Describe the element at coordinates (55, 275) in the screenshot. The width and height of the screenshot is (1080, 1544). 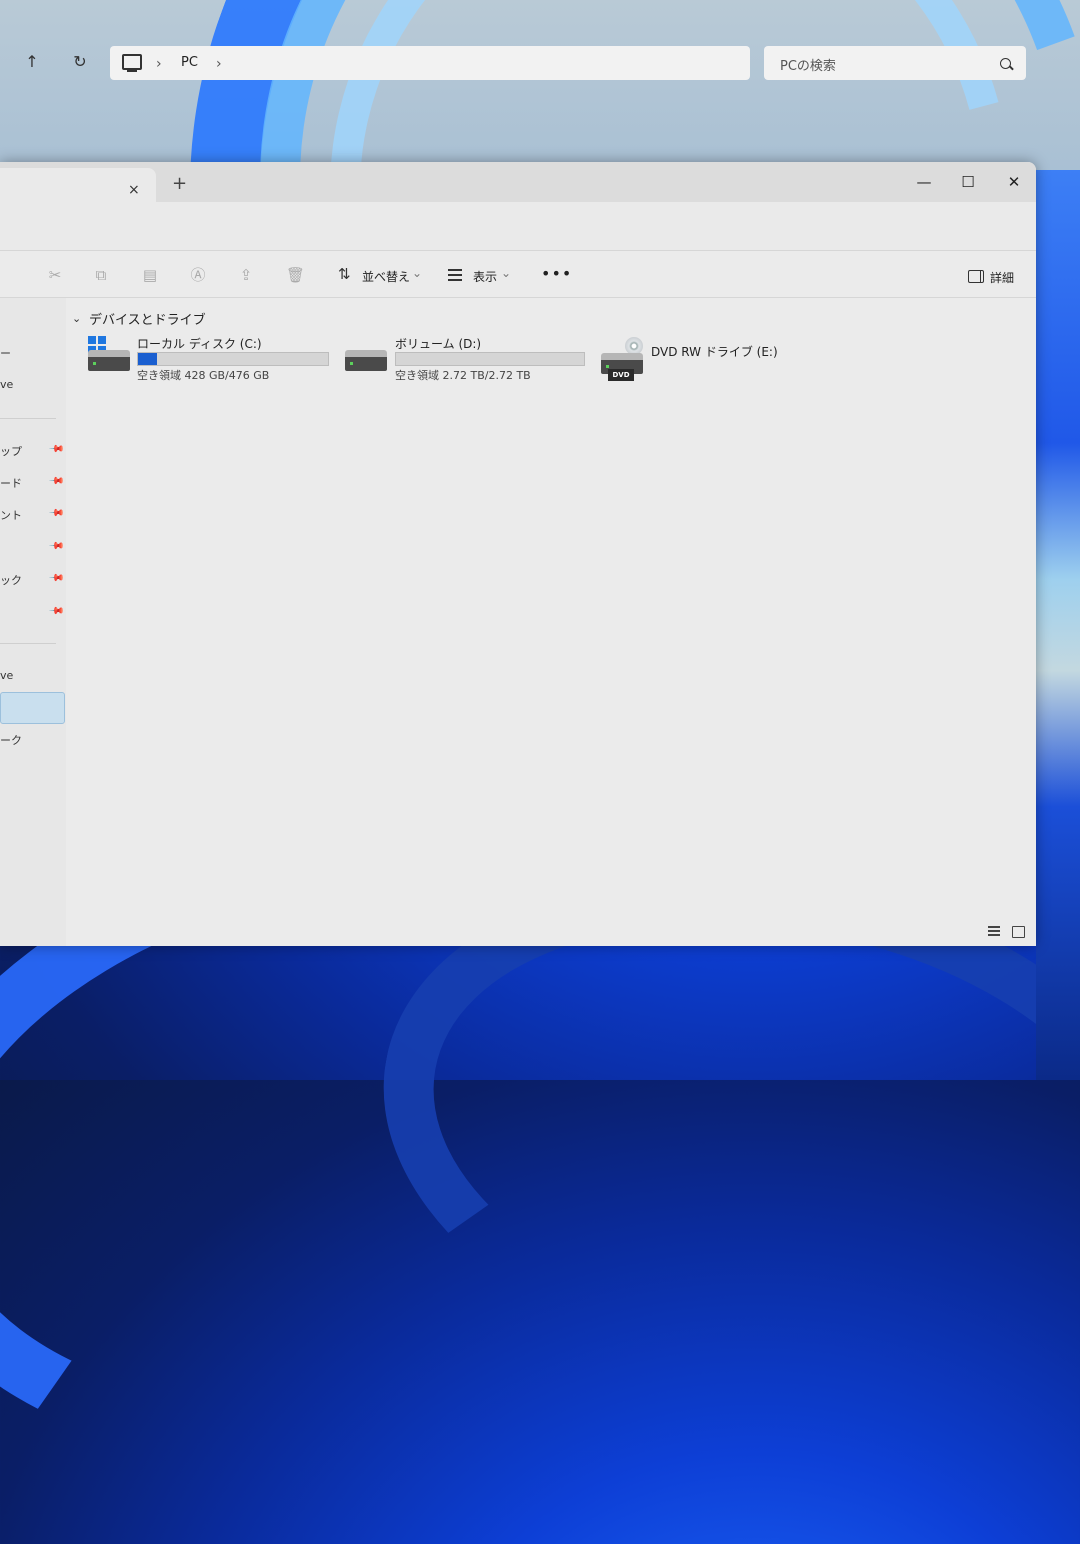
I see `cut-icon: ✂` at that location.